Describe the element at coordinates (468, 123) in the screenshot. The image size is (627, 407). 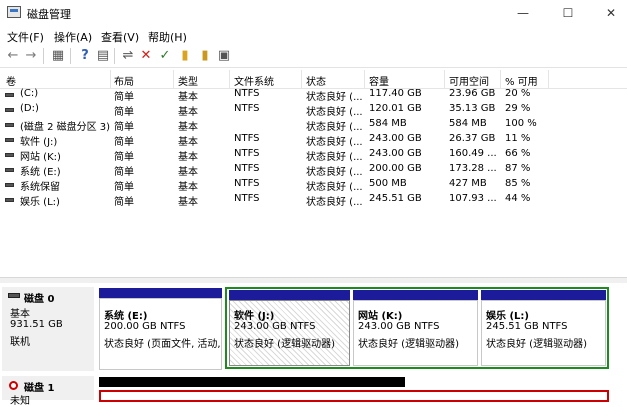
I see `volume-free-space: 584 MB` at that location.